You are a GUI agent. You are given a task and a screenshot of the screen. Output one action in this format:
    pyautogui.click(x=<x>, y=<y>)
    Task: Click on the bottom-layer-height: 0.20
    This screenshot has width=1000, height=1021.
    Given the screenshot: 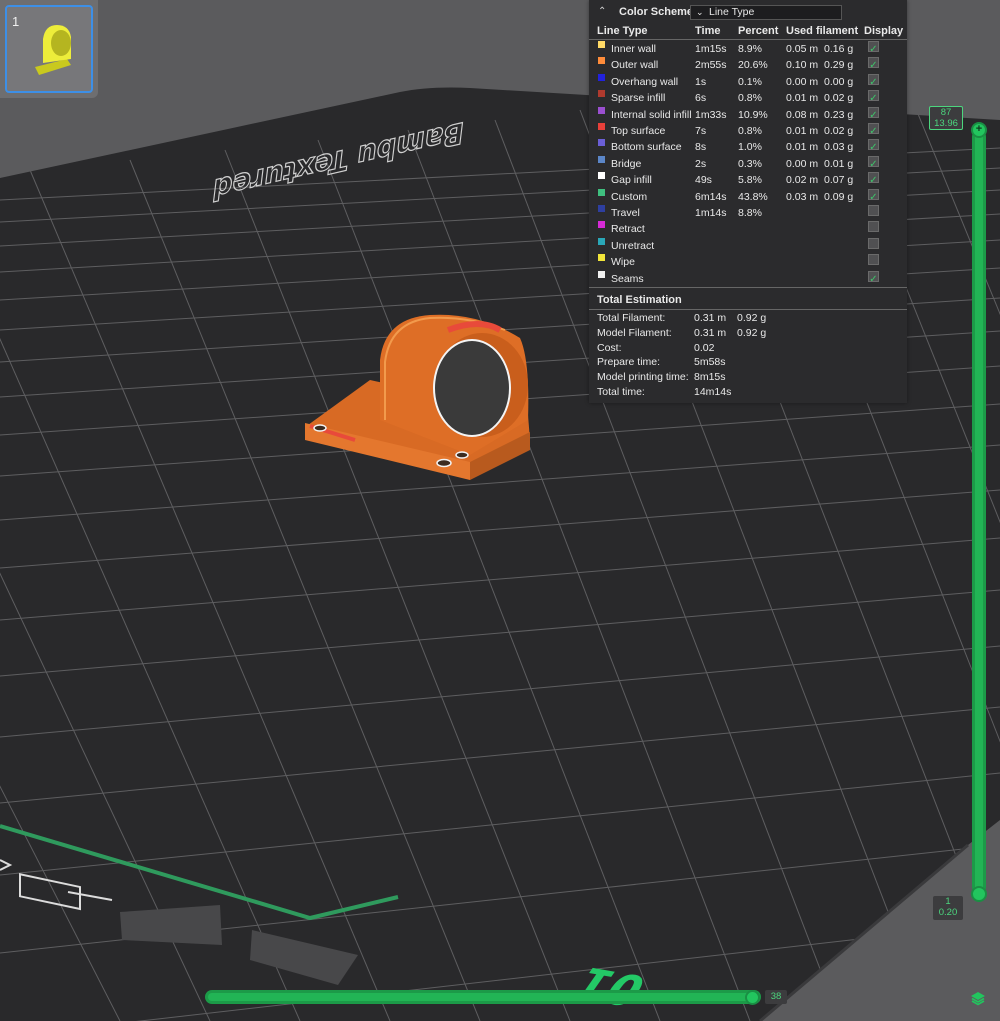 What is the action you would take?
    pyautogui.click(x=948, y=912)
    